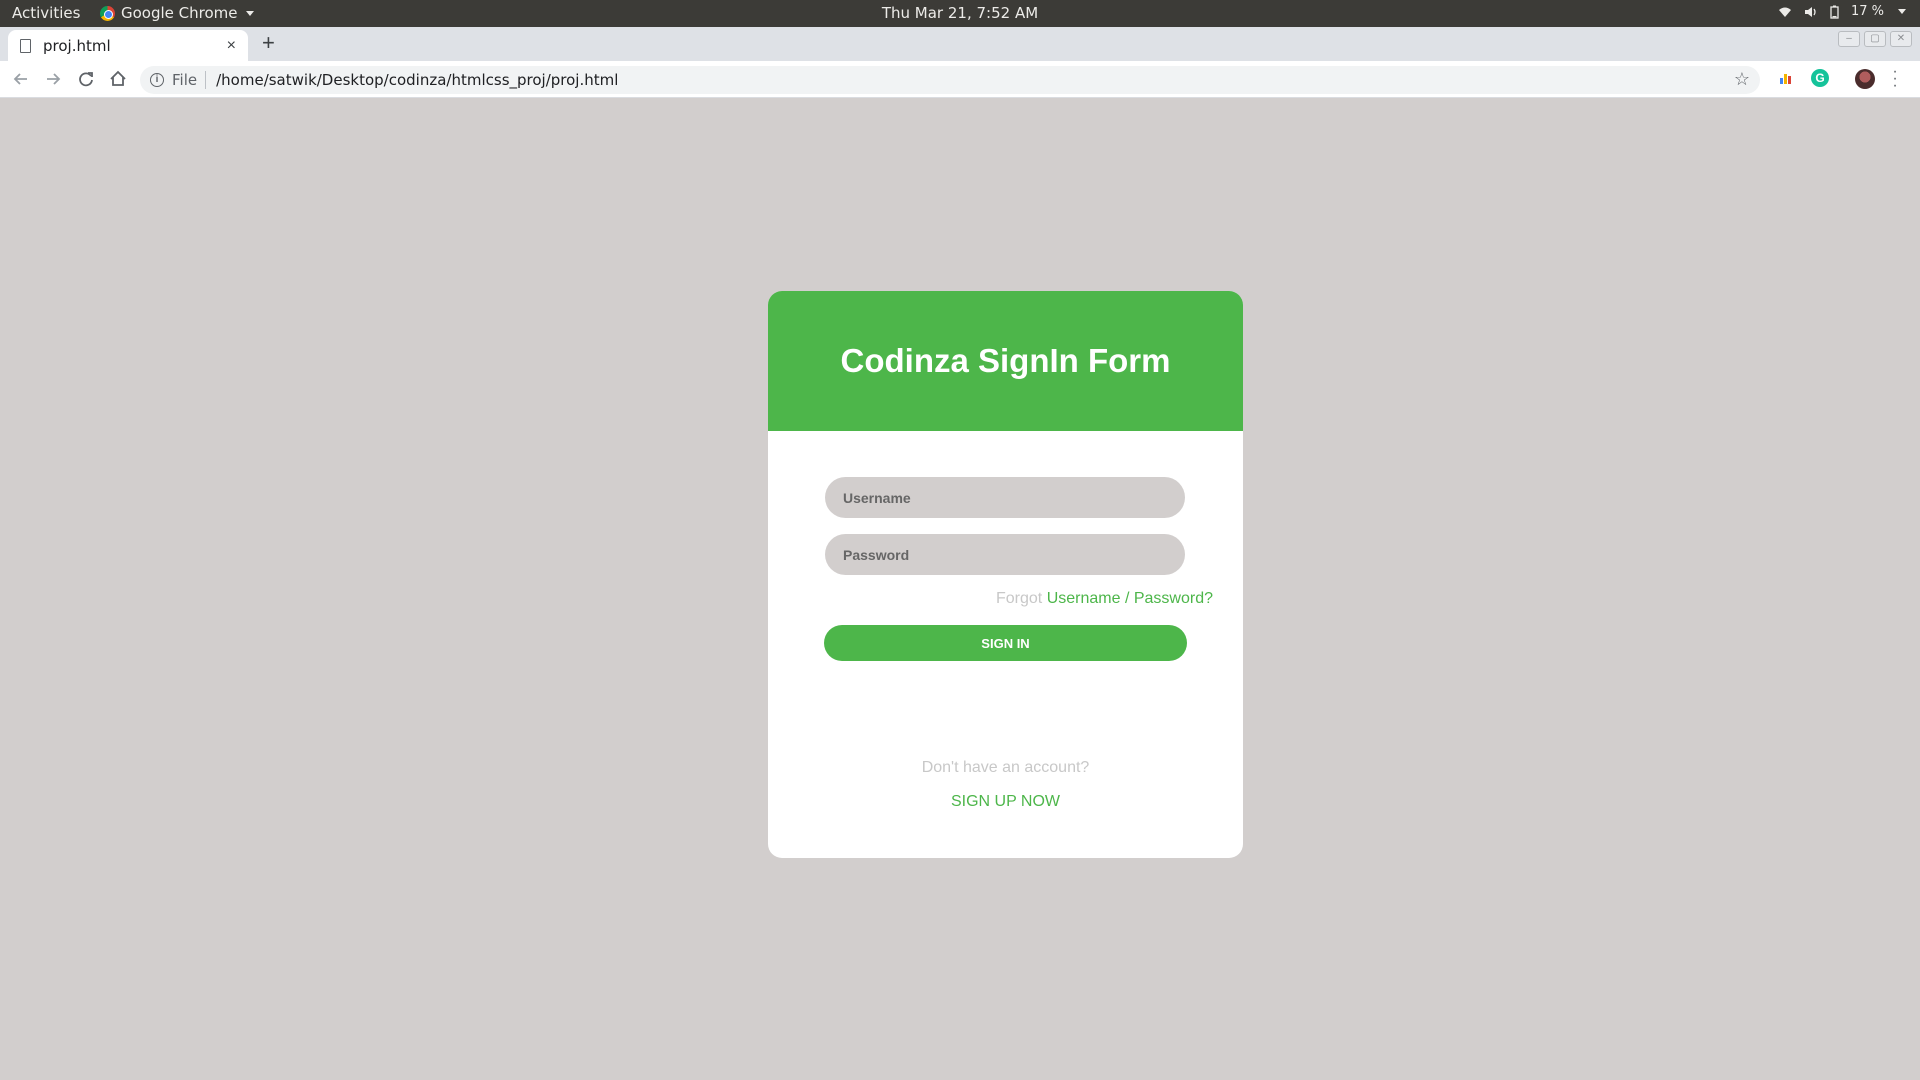  Describe the element at coordinates (1820, 78) in the screenshot. I see `grammarly-icon: G` at that location.